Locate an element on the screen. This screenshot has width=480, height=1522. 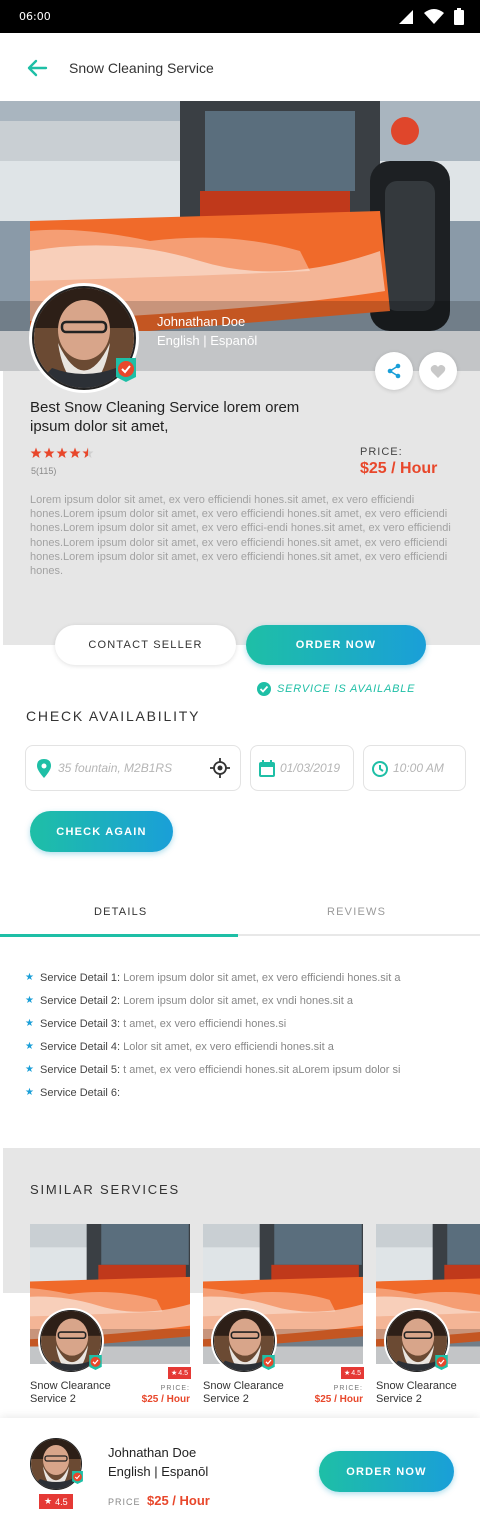
clock-icon is located at coordinates (380, 769).